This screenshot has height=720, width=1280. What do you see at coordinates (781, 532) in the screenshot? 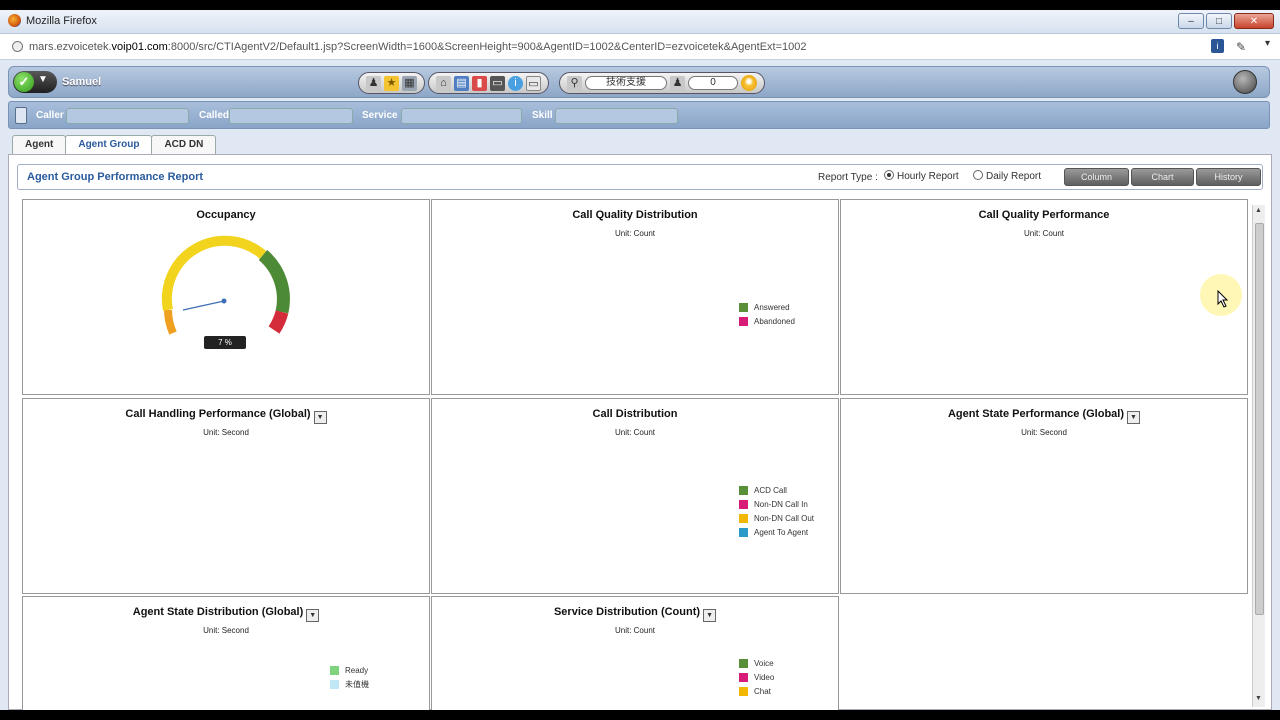
I see `legend-label: Agent To Agent` at bounding box center [781, 532].